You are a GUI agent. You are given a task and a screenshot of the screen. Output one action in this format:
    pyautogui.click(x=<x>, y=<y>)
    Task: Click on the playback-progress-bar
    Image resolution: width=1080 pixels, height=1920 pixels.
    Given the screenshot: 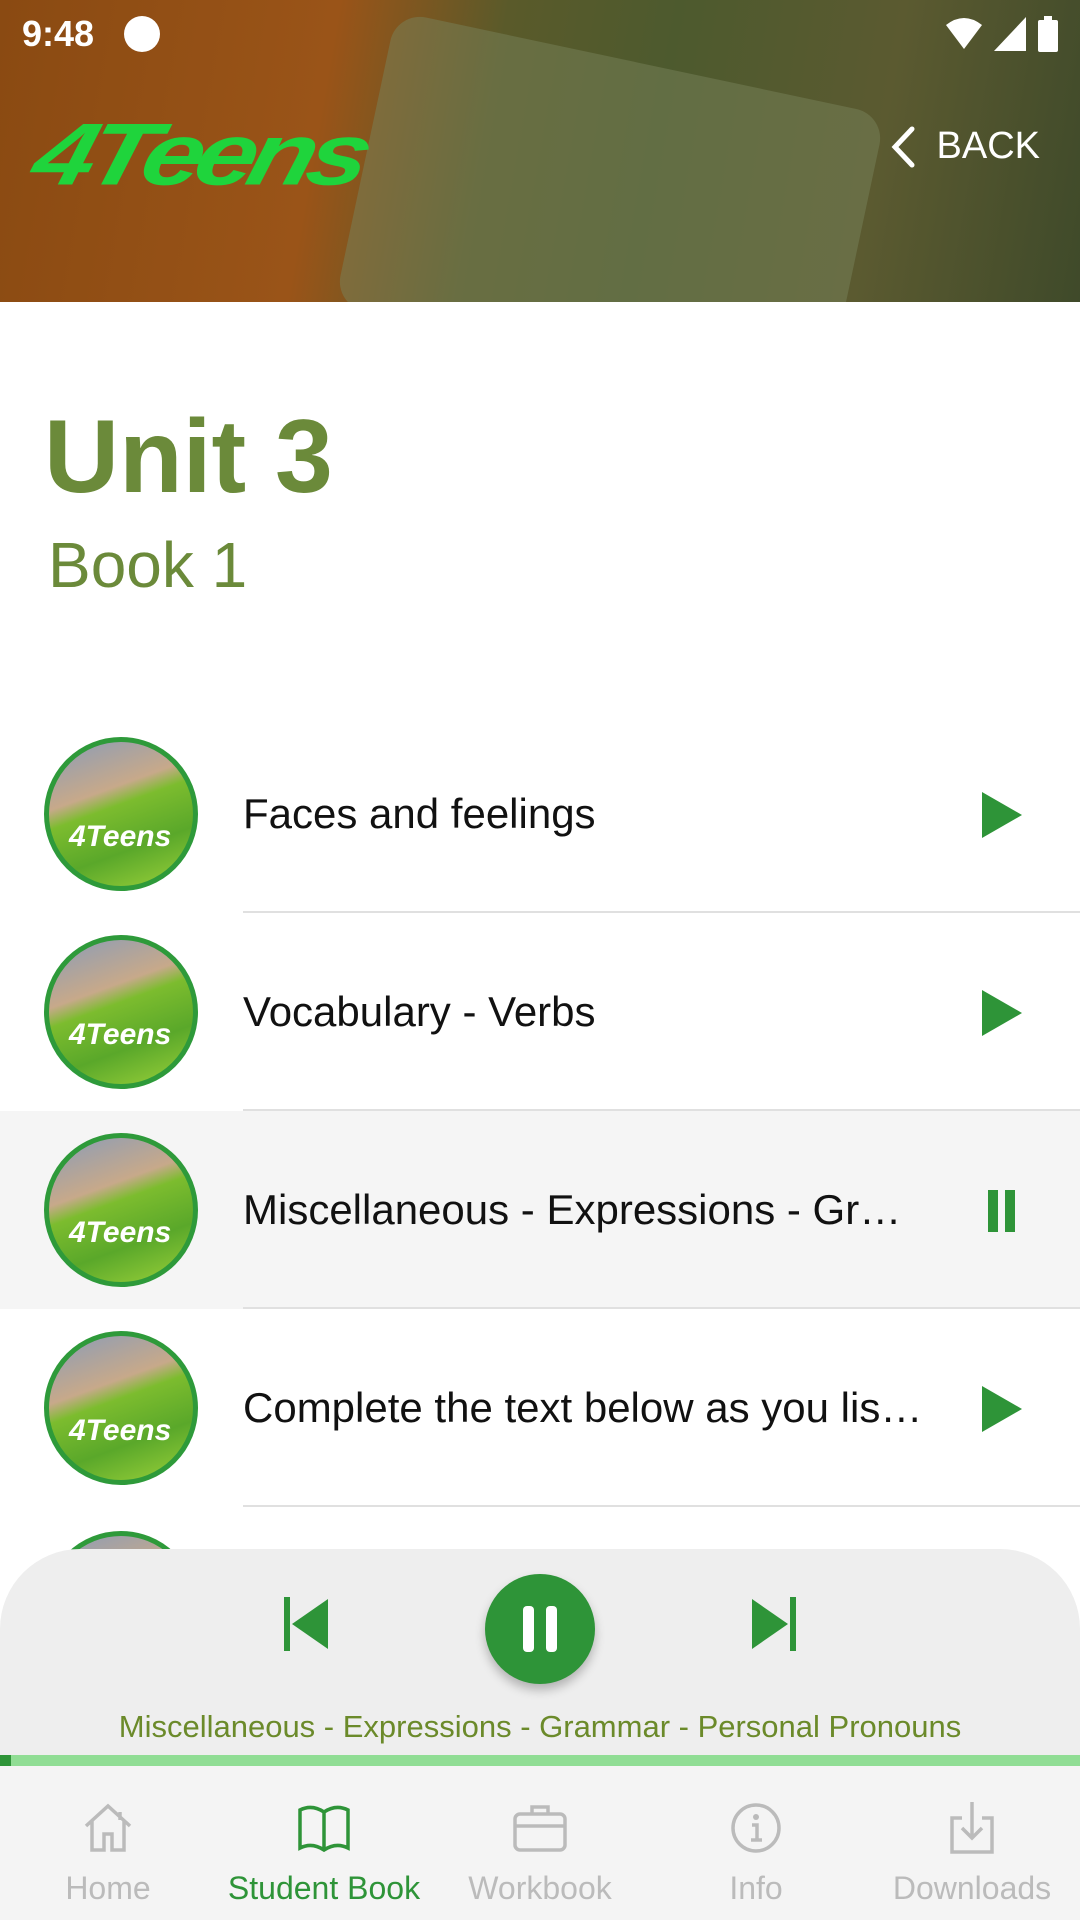 What is the action you would take?
    pyautogui.click(x=540, y=1760)
    